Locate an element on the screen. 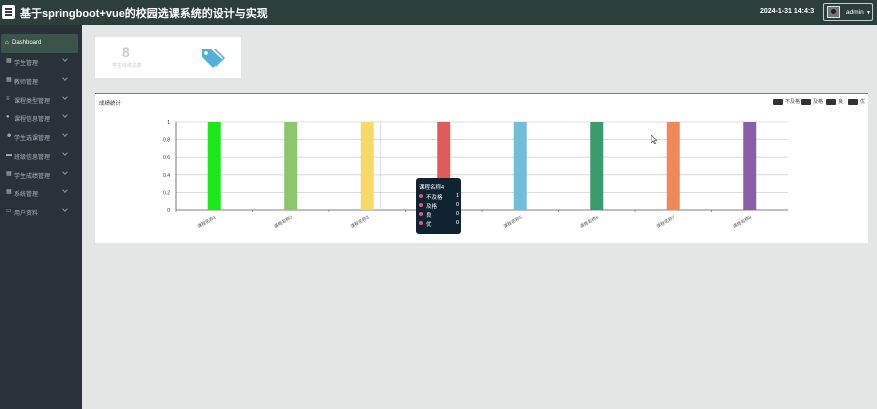  x-tick-label: 课程名称3 is located at coordinates (360, 221).